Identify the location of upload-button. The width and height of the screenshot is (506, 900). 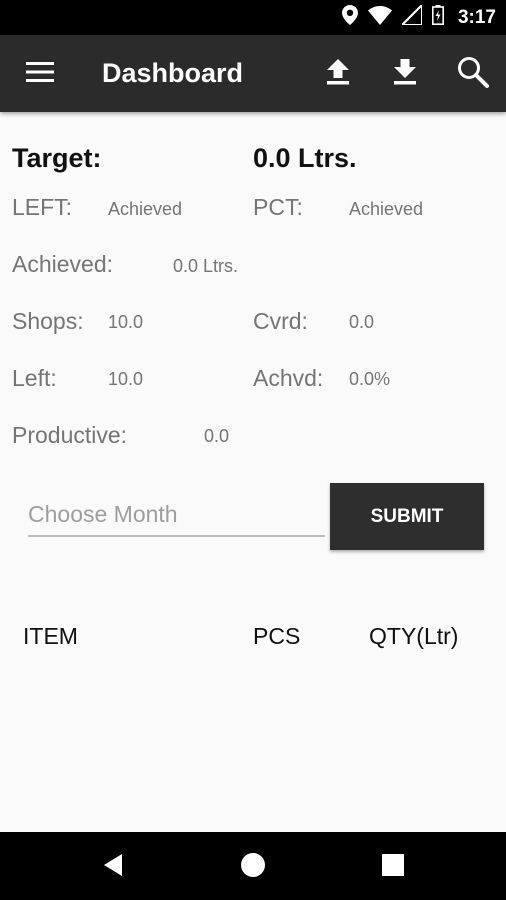
(338, 74).